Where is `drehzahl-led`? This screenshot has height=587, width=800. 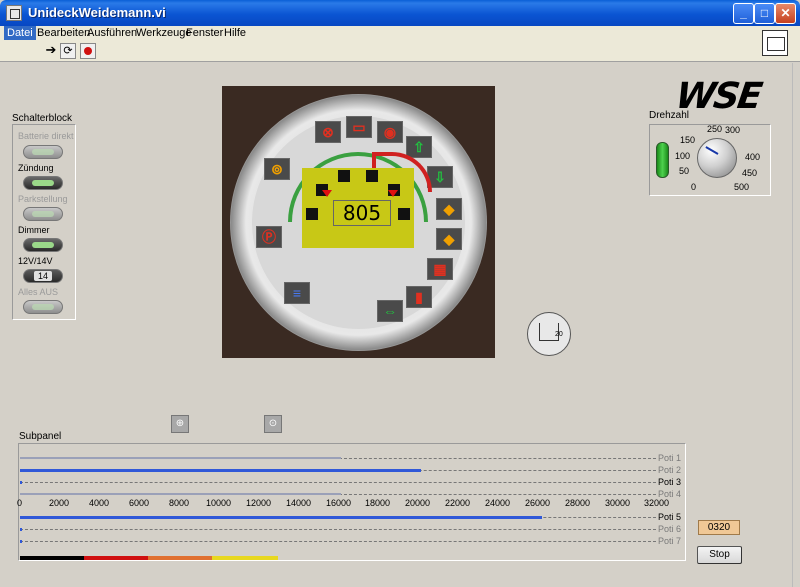
drehzahl-led is located at coordinates (662, 160).